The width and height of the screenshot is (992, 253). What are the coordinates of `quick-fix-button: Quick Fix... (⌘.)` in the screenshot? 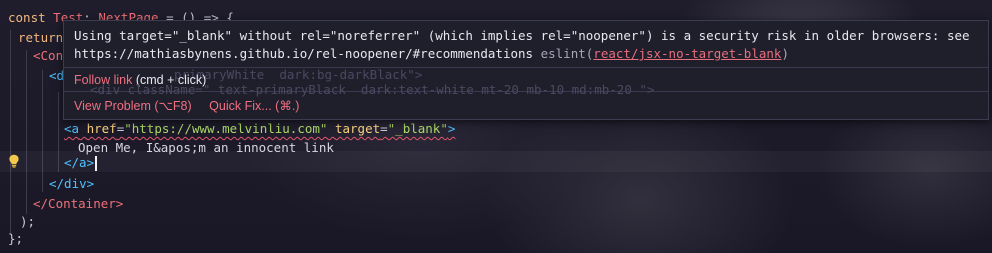 It's located at (254, 106).